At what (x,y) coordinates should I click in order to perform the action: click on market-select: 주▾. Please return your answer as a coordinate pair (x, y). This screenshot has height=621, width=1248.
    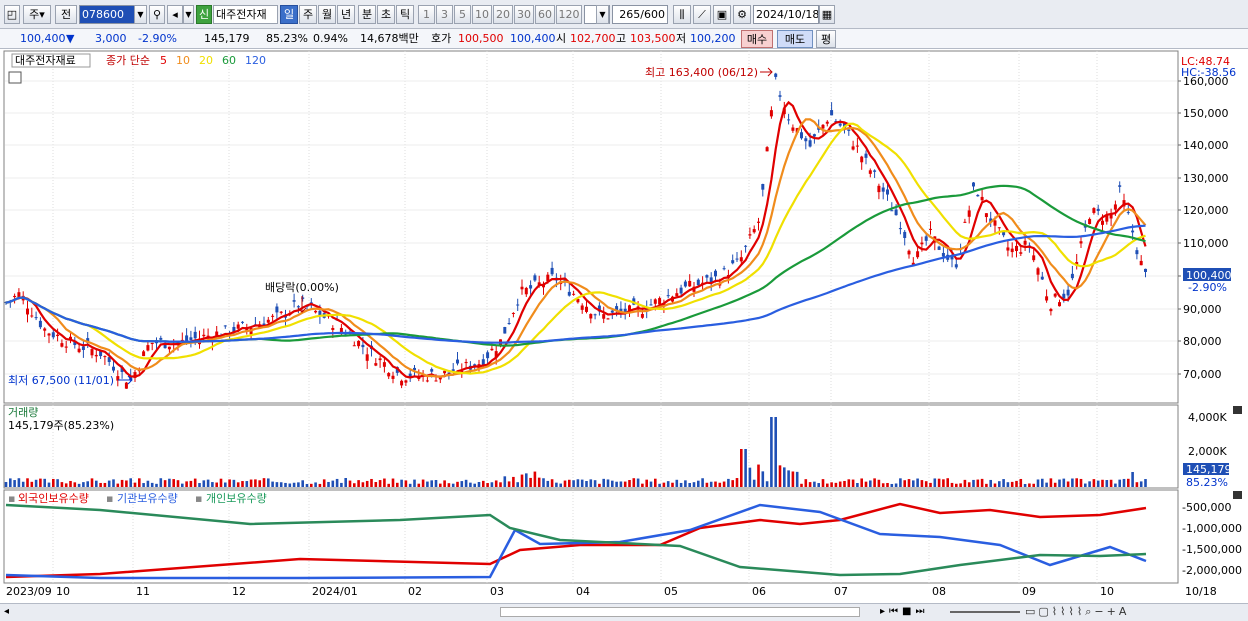
    Looking at the image, I should click on (37, 14).